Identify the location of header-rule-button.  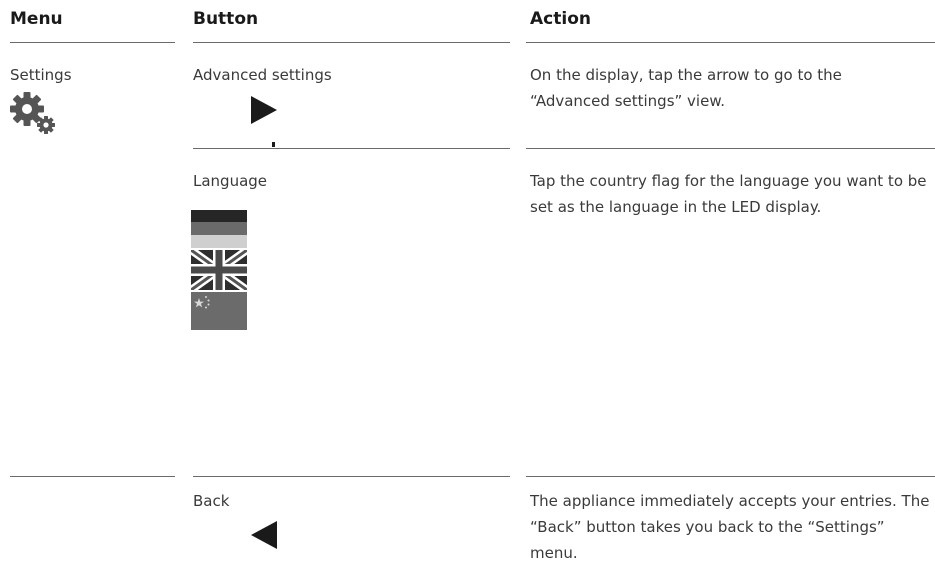
(351, 42).